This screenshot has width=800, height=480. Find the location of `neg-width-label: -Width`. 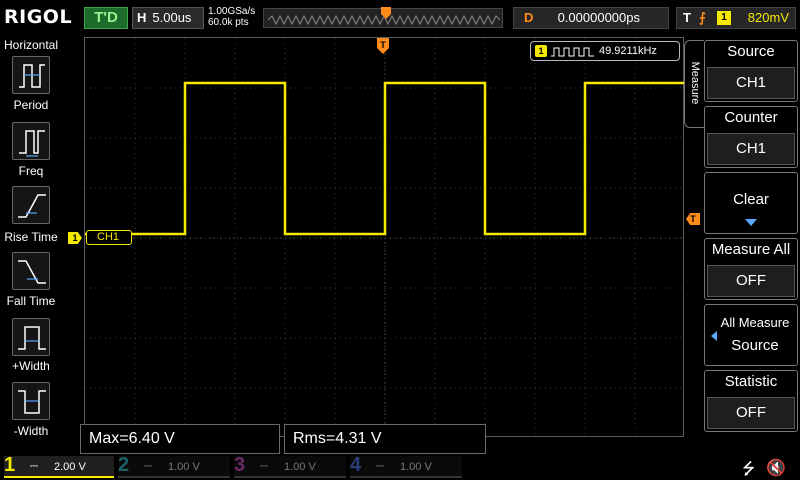

neg-width-label: -Width is located at coordinates (31, 431).